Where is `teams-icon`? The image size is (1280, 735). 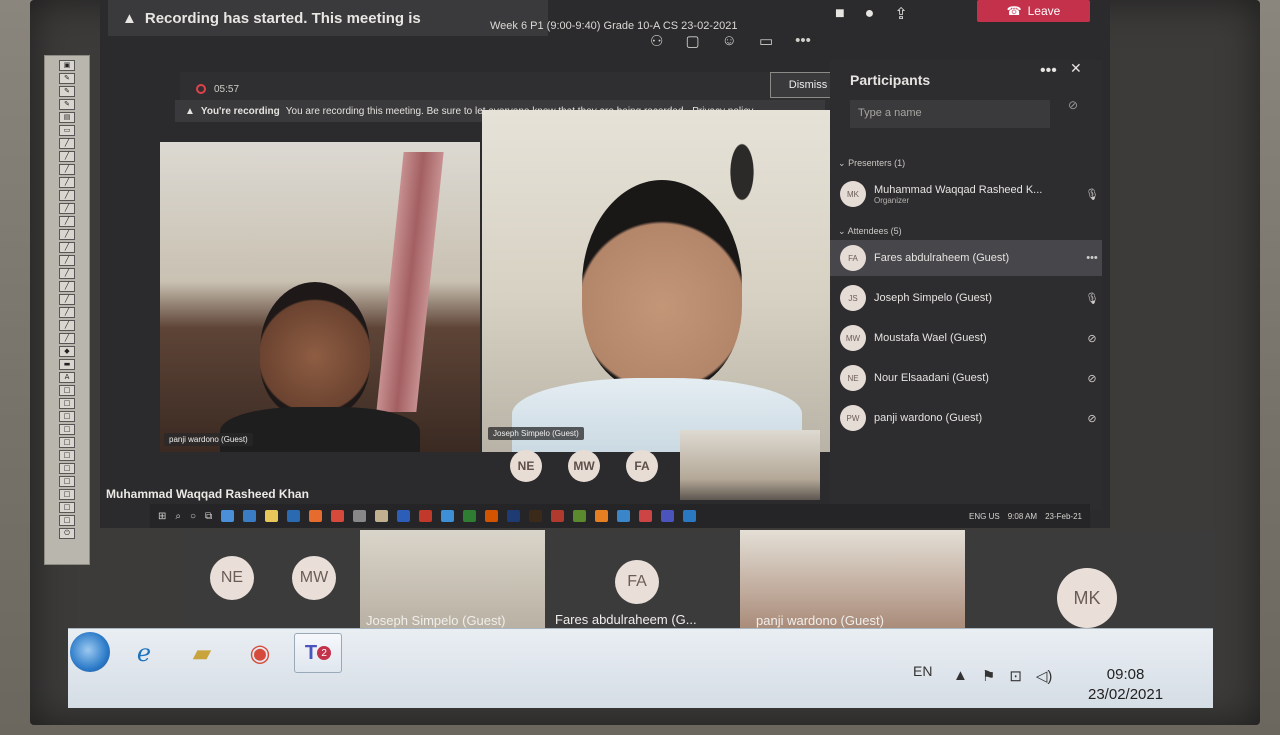
teams-icon is located at coordinates (668, 516).